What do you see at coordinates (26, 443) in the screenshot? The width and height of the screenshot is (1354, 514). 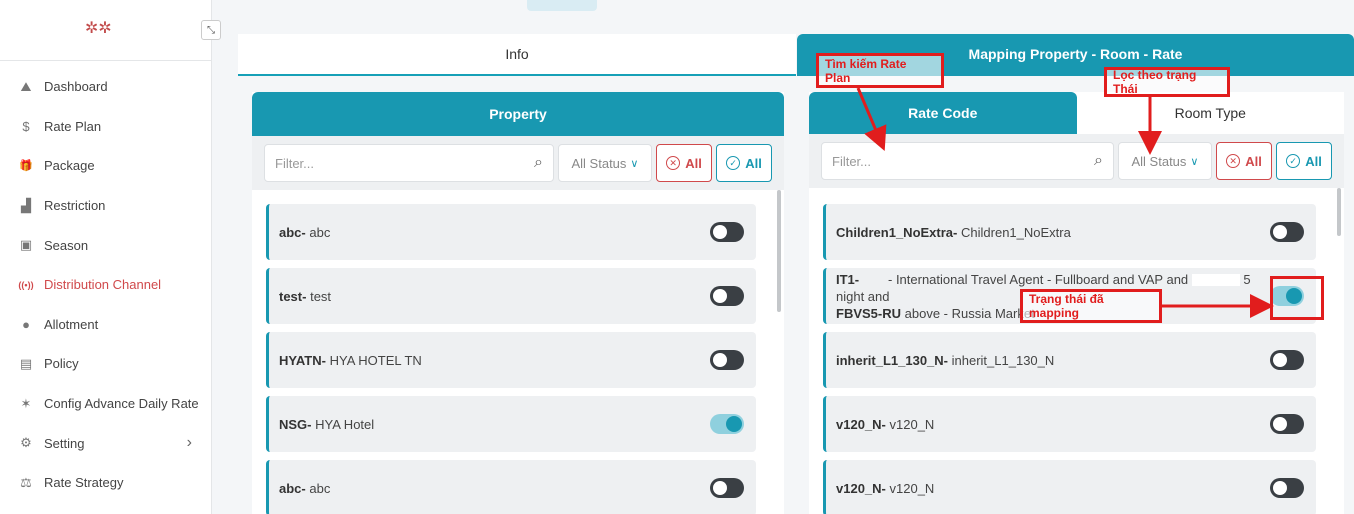 I see `gear-icon: ⚙` at bounding box center [26, 443].